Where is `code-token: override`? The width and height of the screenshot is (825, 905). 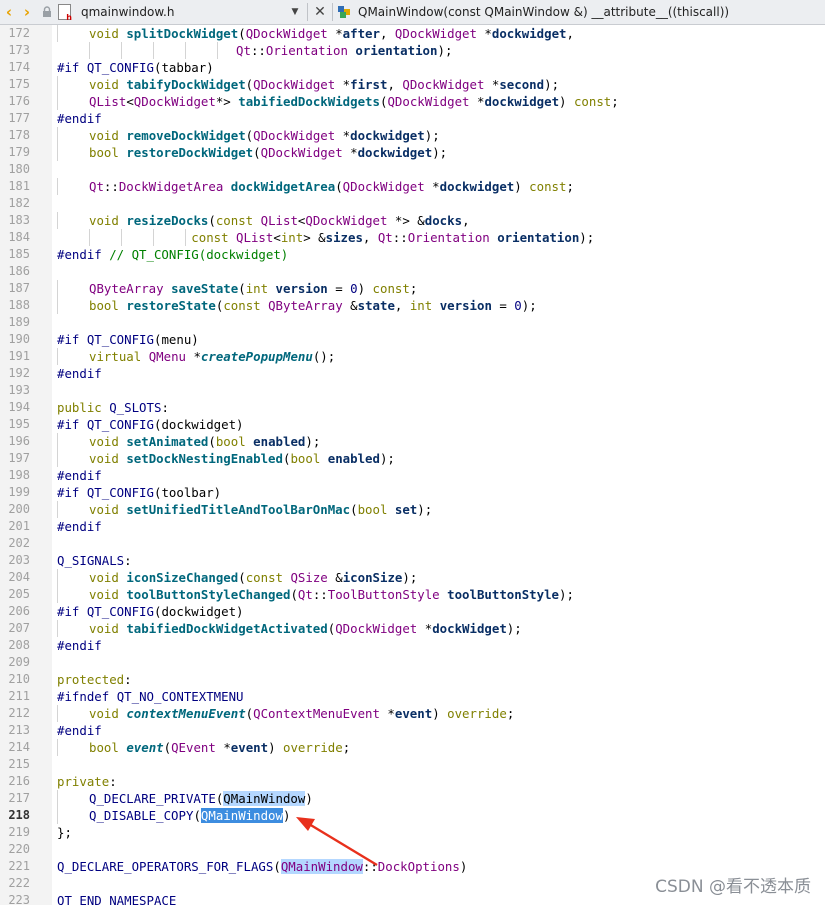 code-token: override is located at coordinates (313, 747).